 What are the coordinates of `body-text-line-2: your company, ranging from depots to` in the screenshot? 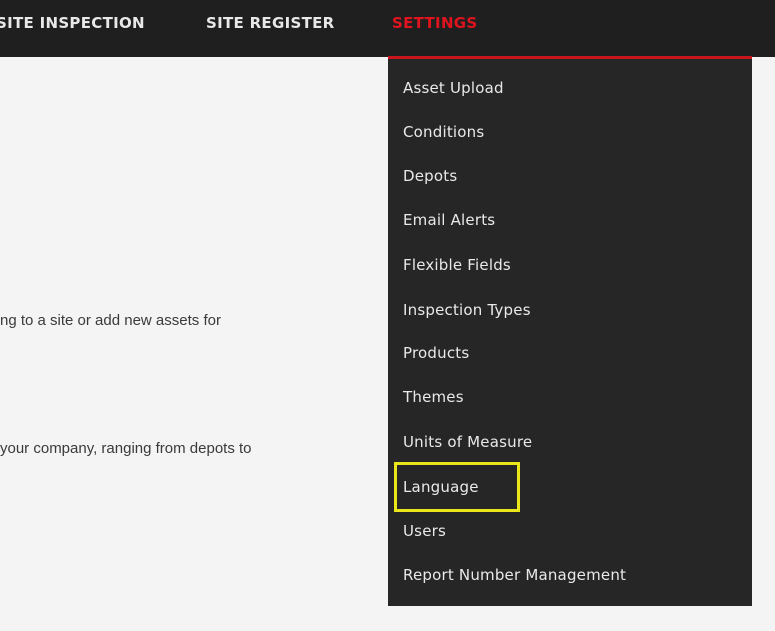 It's located at (126, 448).